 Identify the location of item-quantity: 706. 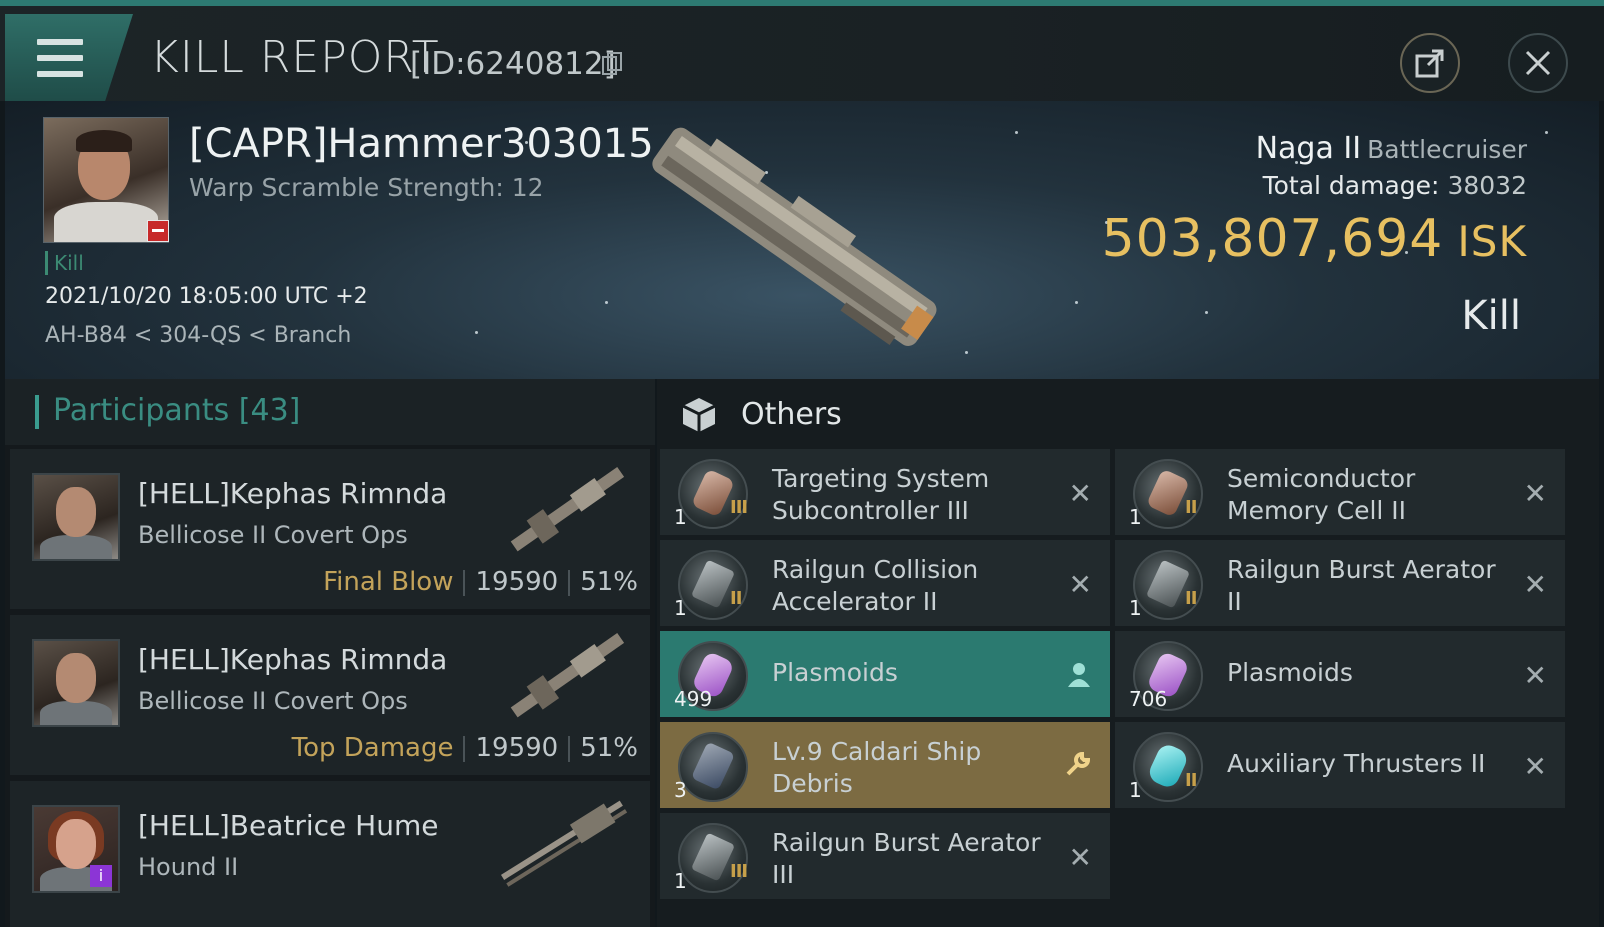
(1148, 699).